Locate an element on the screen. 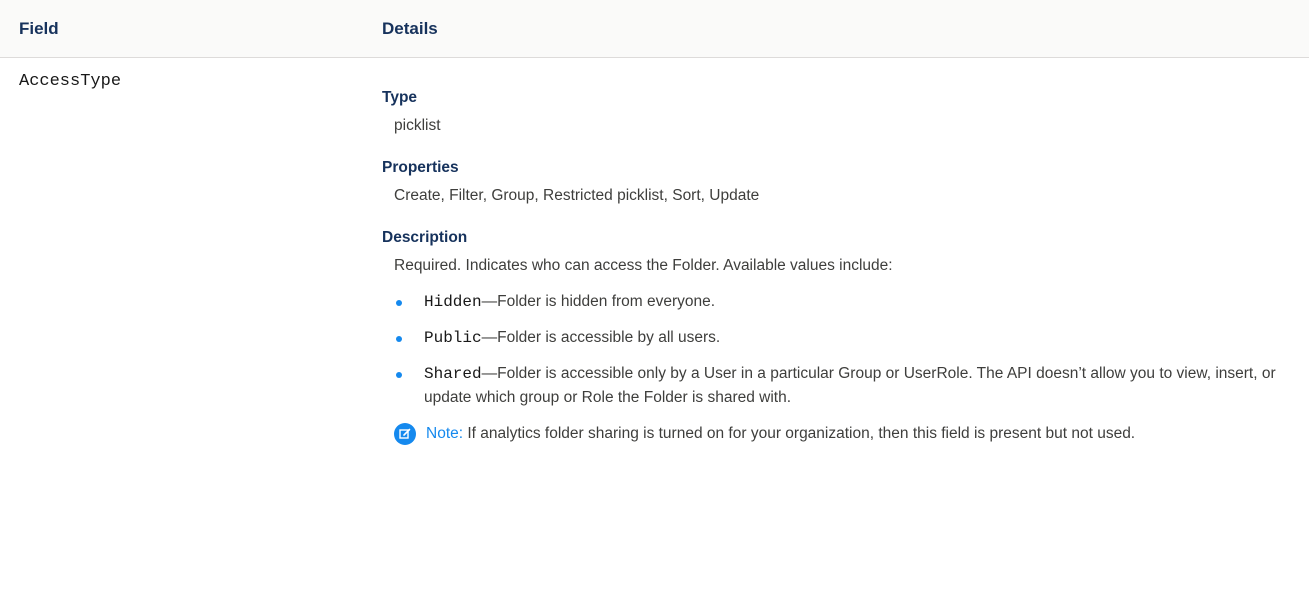  type-label: Type is located at coordinates (400, 97).